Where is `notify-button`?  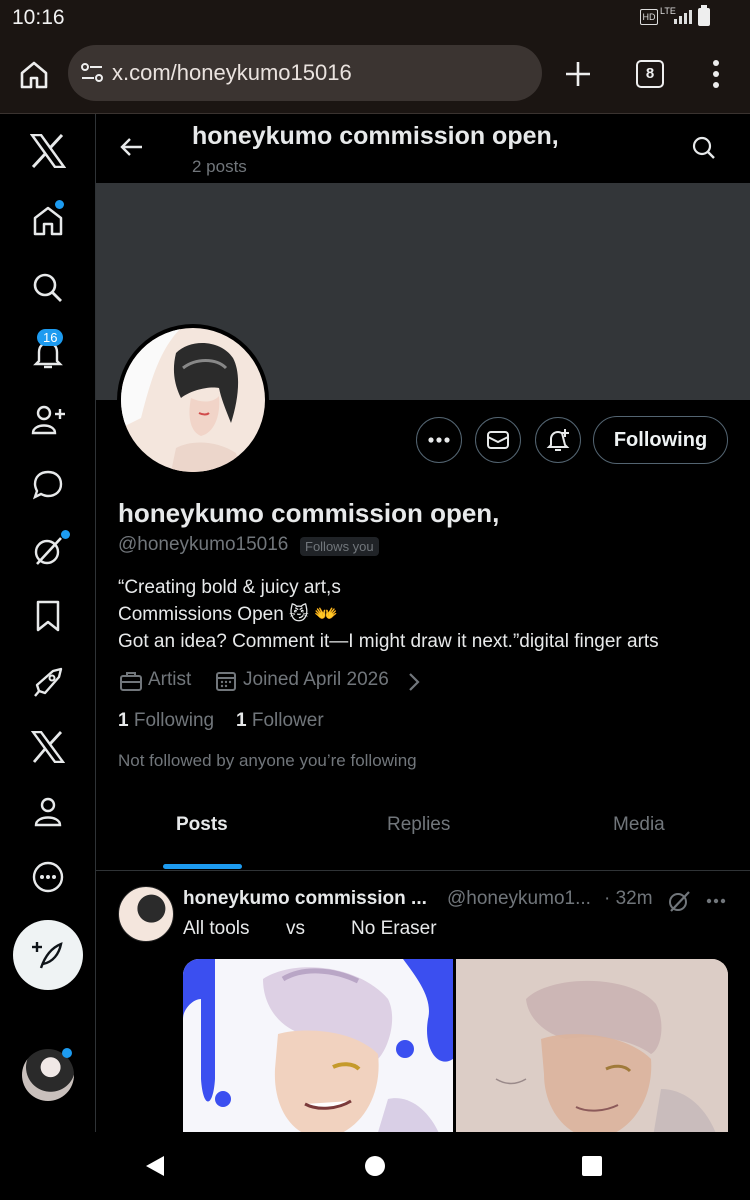
notify-button is located at coordinates (558, 440).